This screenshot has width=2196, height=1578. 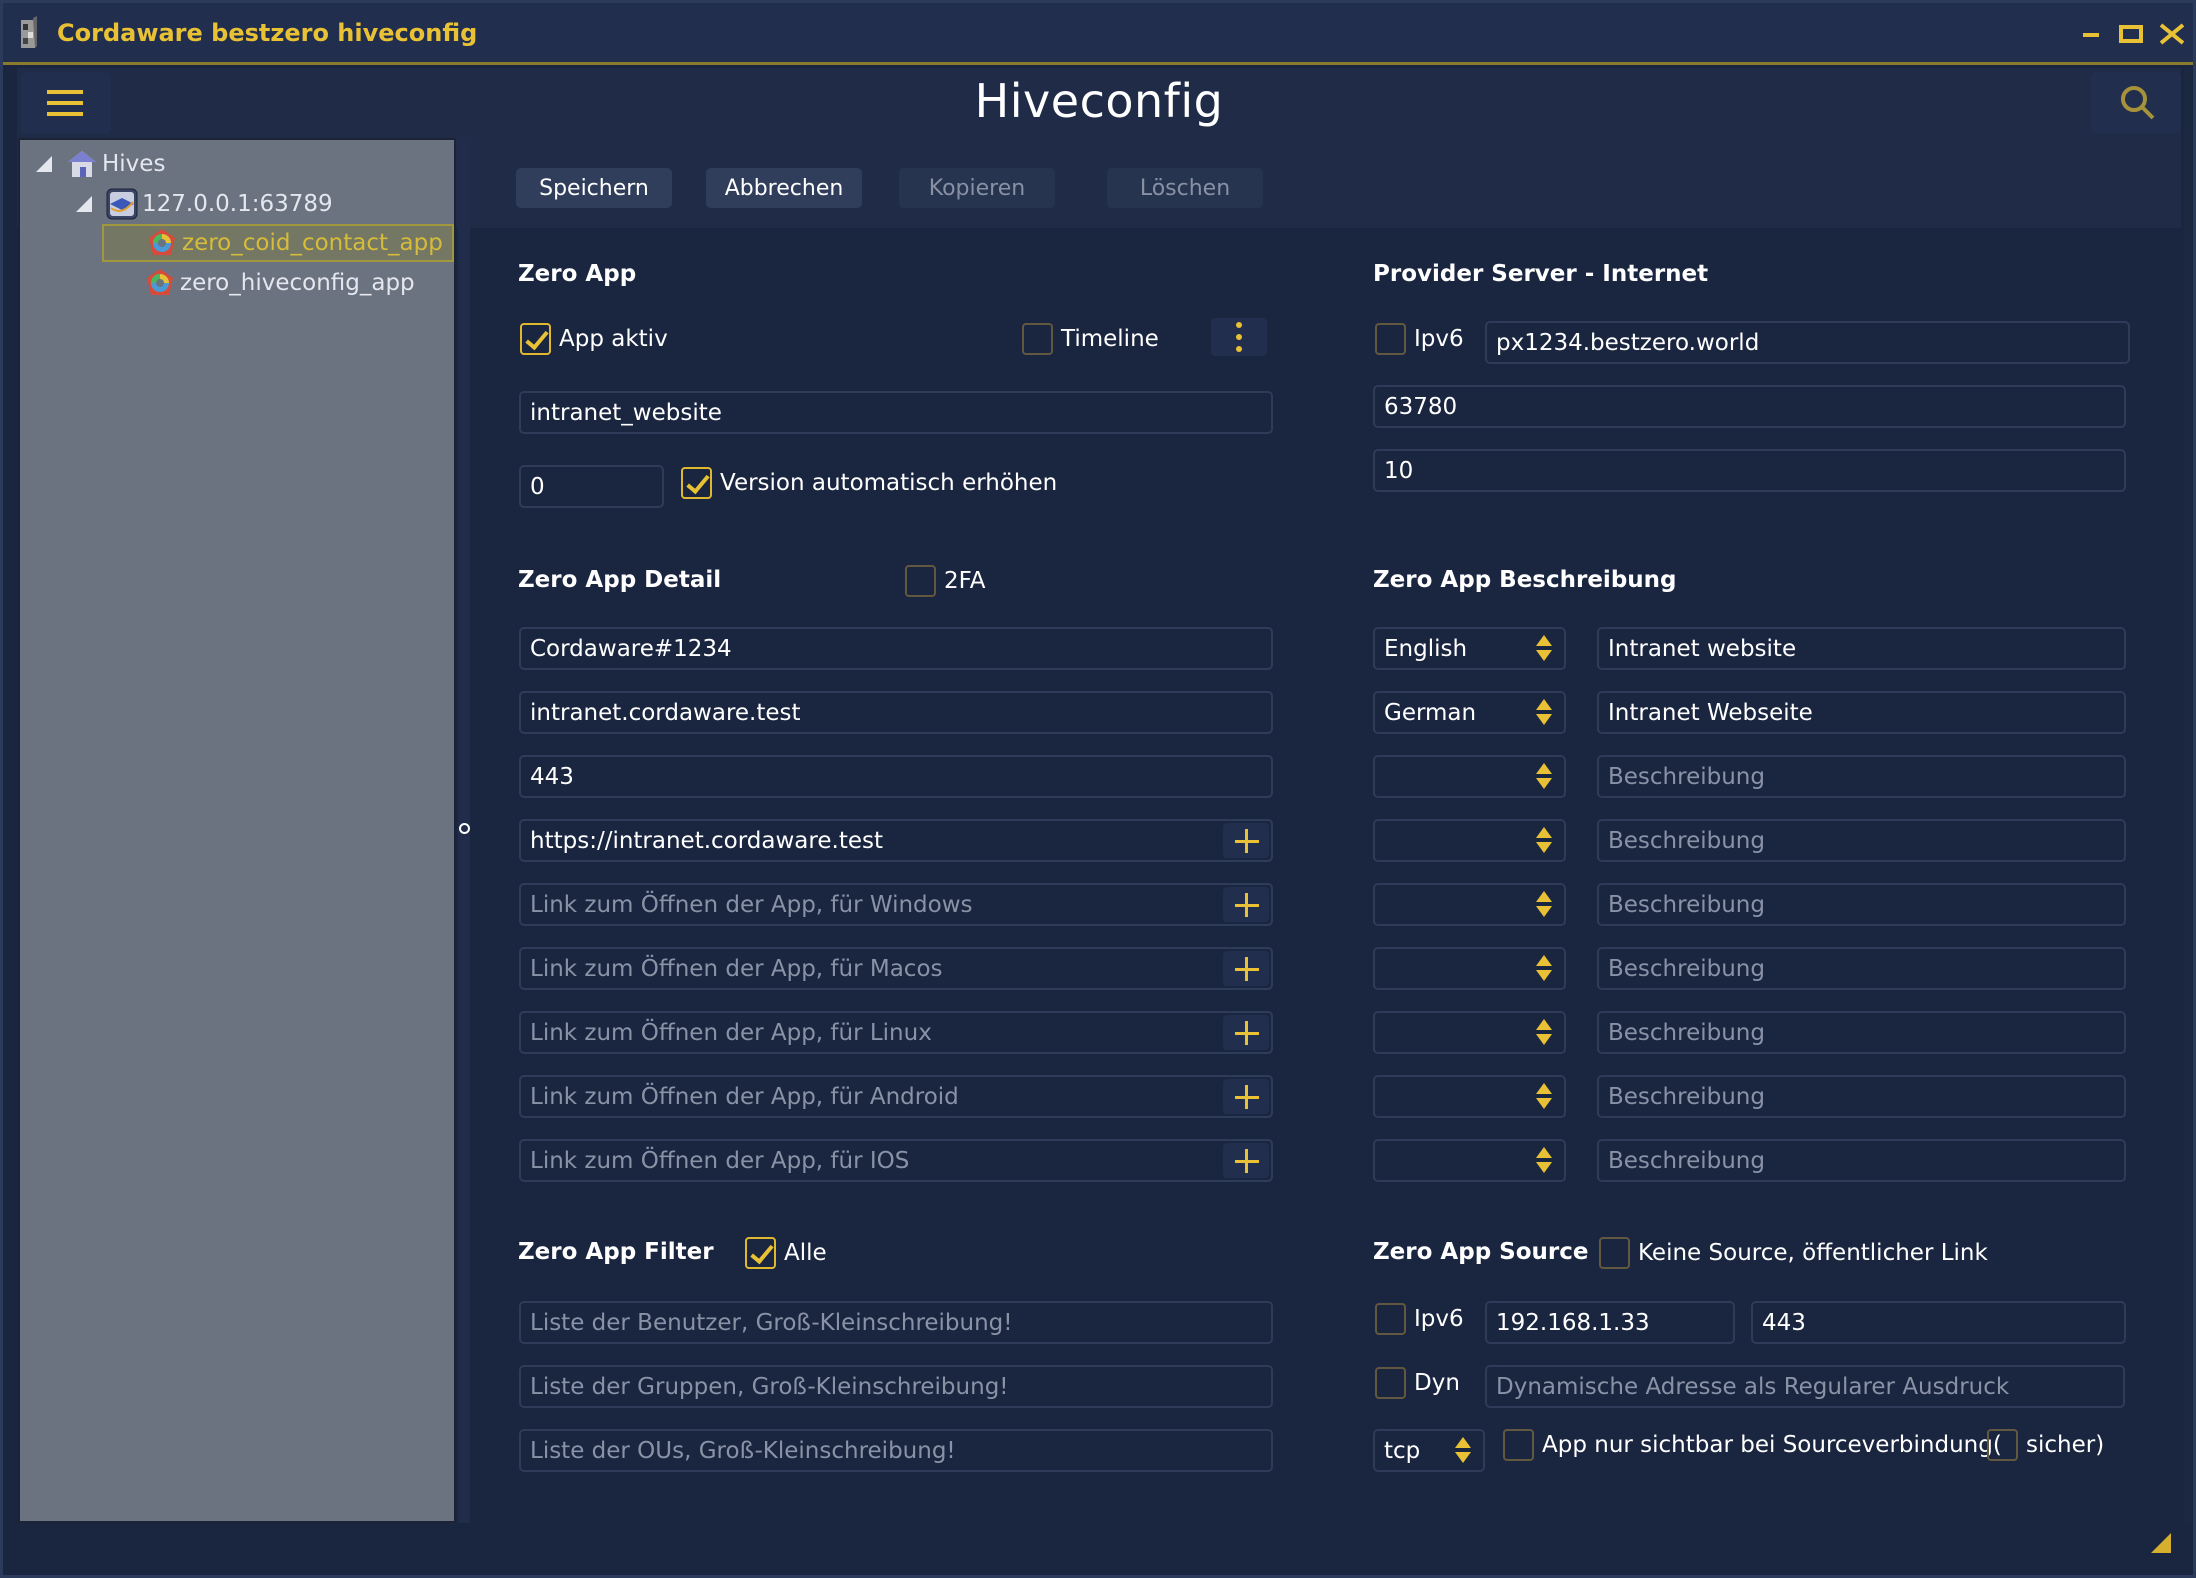 I want to click on link-windows-input: Link zum Öffnen der App, für Windows, so click(x=896, y=904).